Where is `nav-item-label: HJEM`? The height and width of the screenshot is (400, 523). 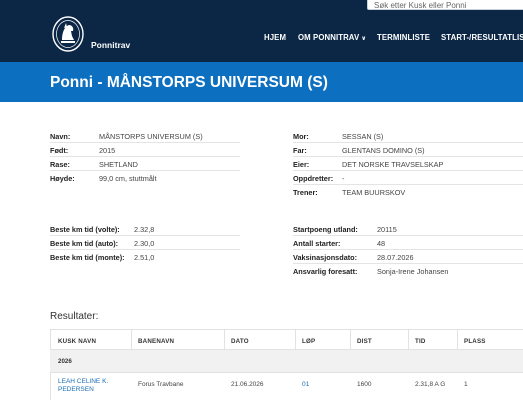 nav-item-label: HJEM is located at coordinates (275, 37).